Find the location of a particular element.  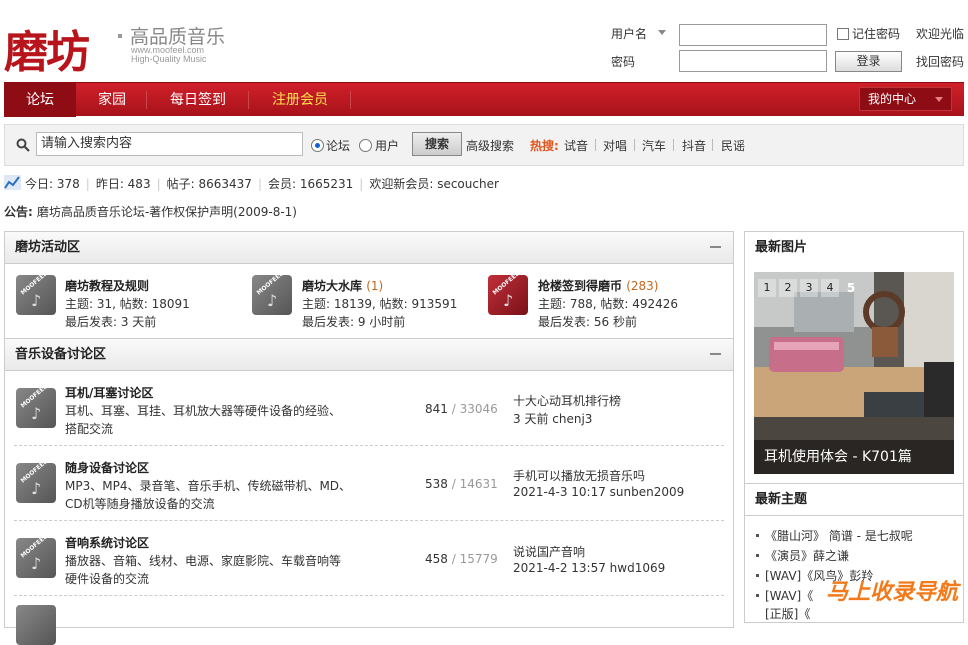

hot-search-label: 热搜: is located at coordinates (544, 146).